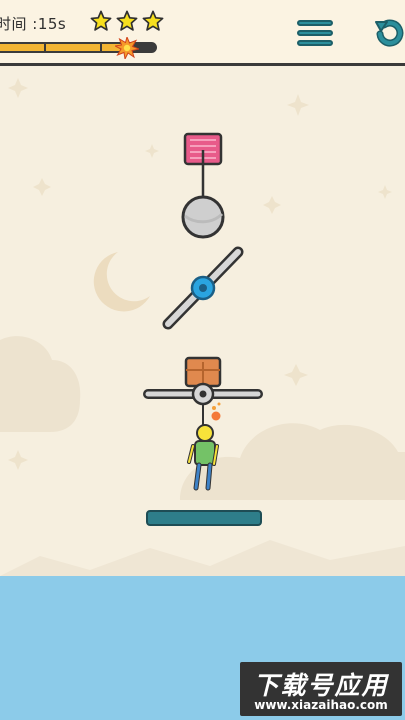  Describe the element at coordinates (203, 372) in the screenshot. I see `wooden-crate` at that location.